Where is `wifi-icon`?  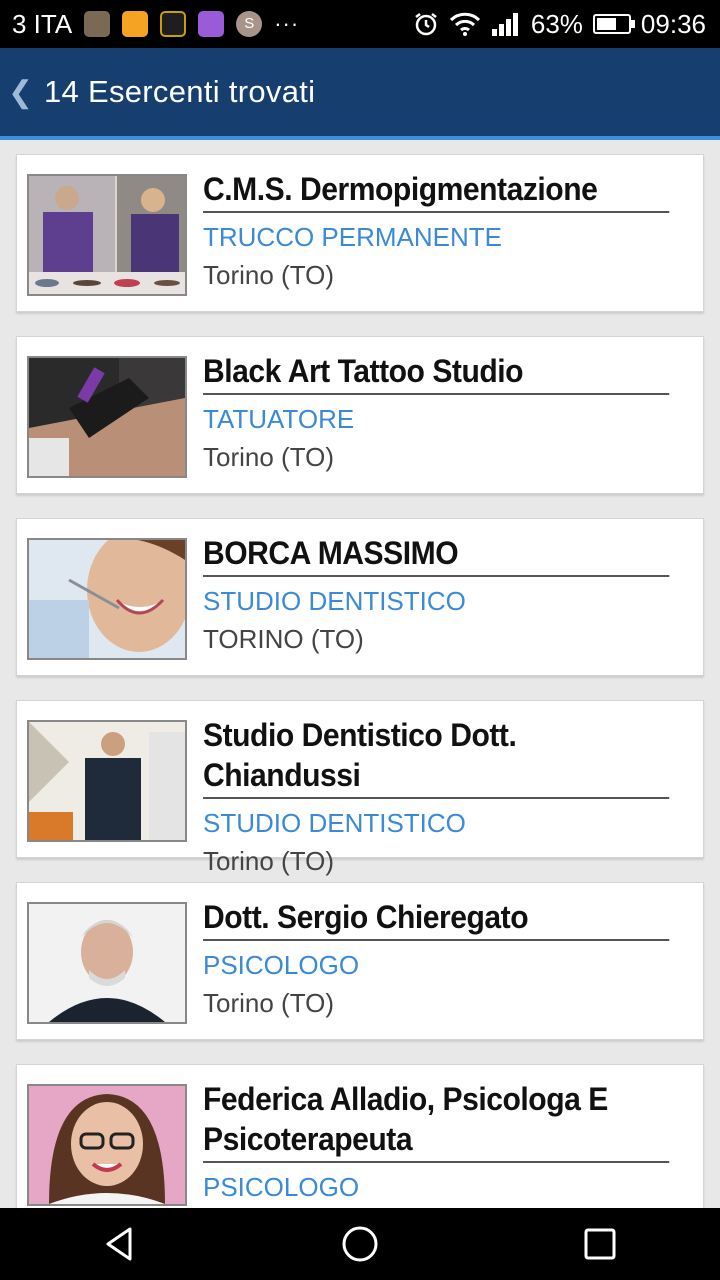
wifi-icon is located at coordinates (464, 24).